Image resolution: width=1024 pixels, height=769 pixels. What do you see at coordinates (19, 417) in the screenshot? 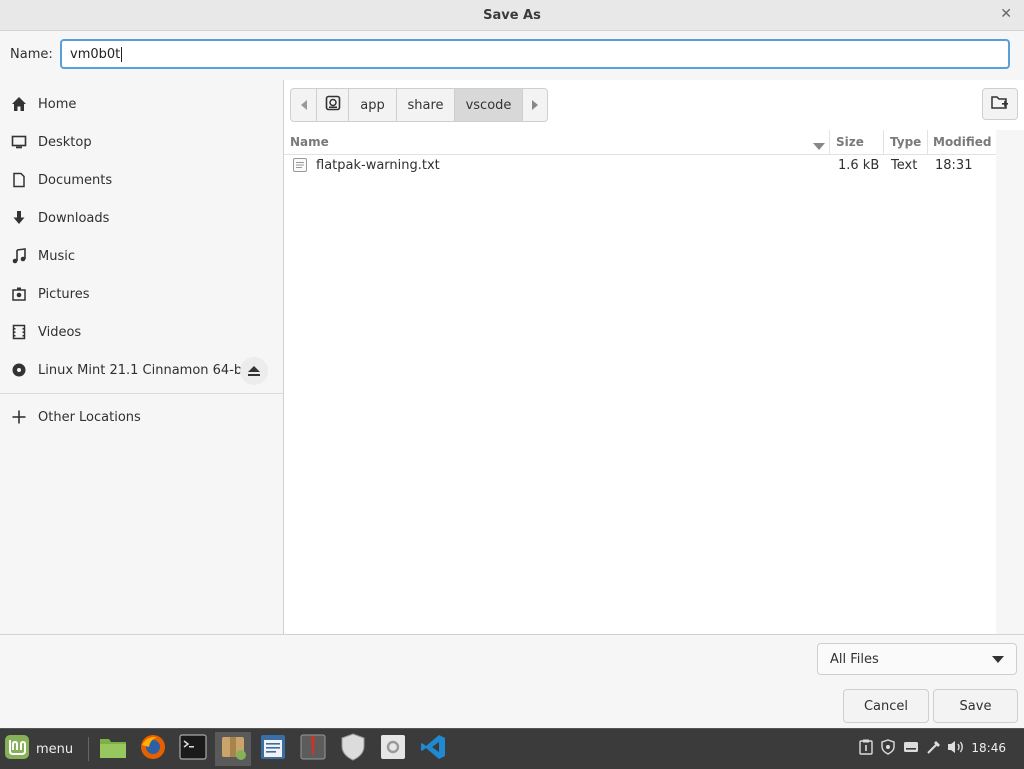
I see `plus-icon` at bounding box center [19, 417].